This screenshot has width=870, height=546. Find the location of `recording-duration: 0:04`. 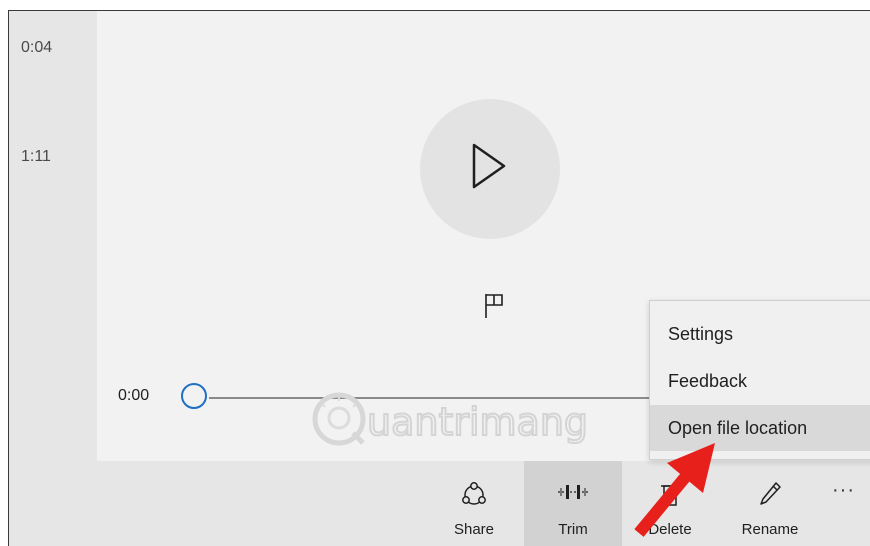

recording-duration: 0:04 is located at coordinates (37, 47).